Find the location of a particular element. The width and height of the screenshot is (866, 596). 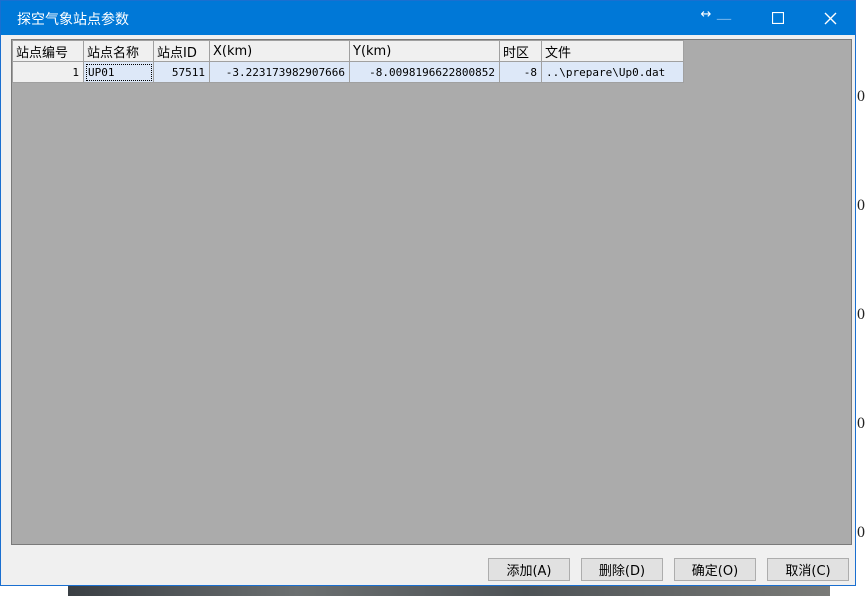

column-header-timezone: 时区 is located at coordinates (520, 51).